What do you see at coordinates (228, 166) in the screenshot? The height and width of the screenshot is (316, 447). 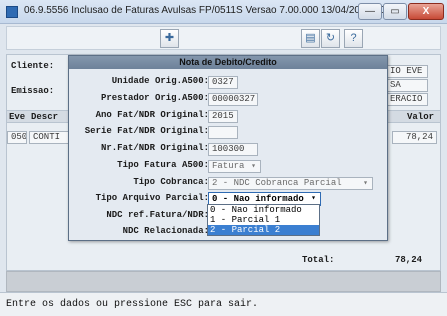 I see `tipo-fatura-value: Fatura` at bounding box center [228, 166].